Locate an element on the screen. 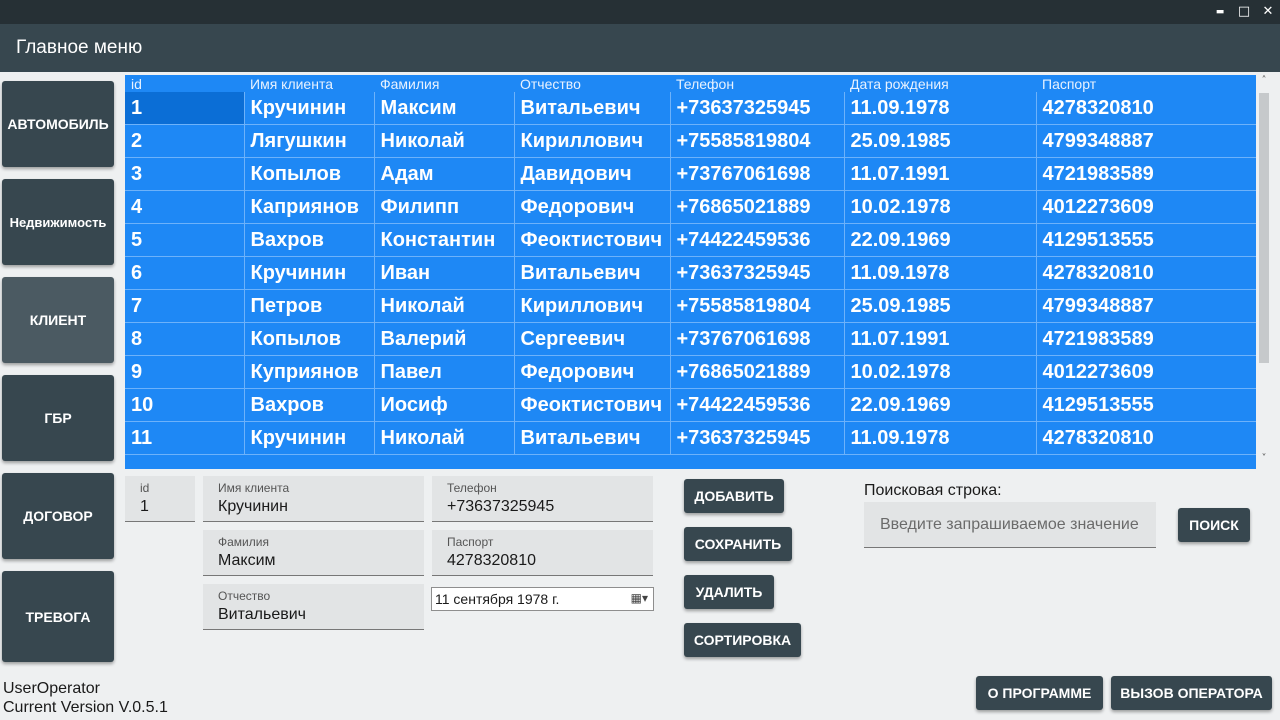  close-icon: ✕ is located at coordinates (1268, 12).